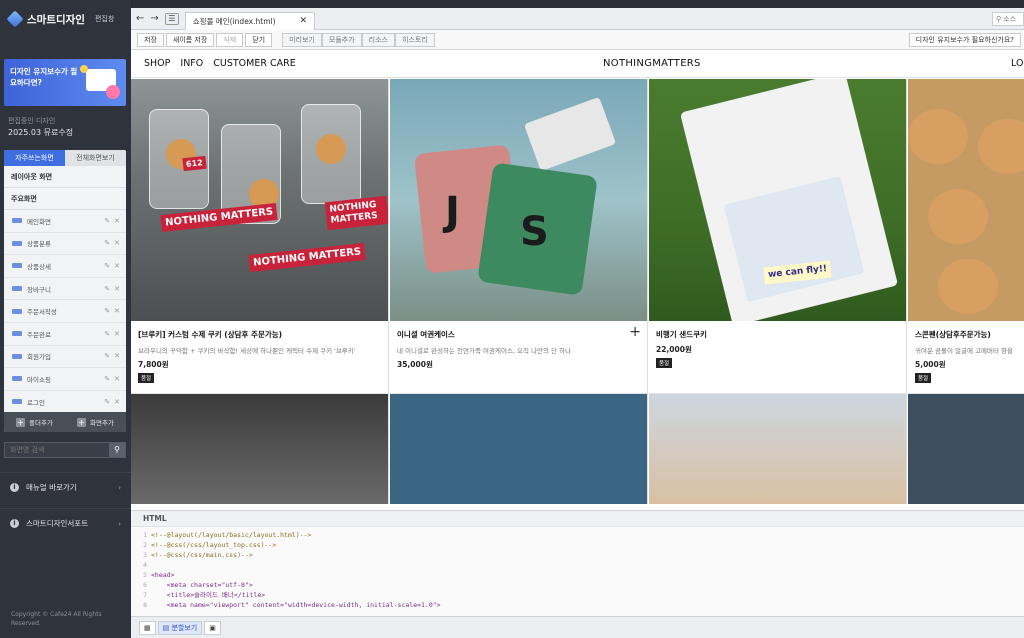  What do you see at coordinates (34, 422) in the screenshot?
I see `add-folder-button: + 폴더추가` at bounding box center [34, 422].